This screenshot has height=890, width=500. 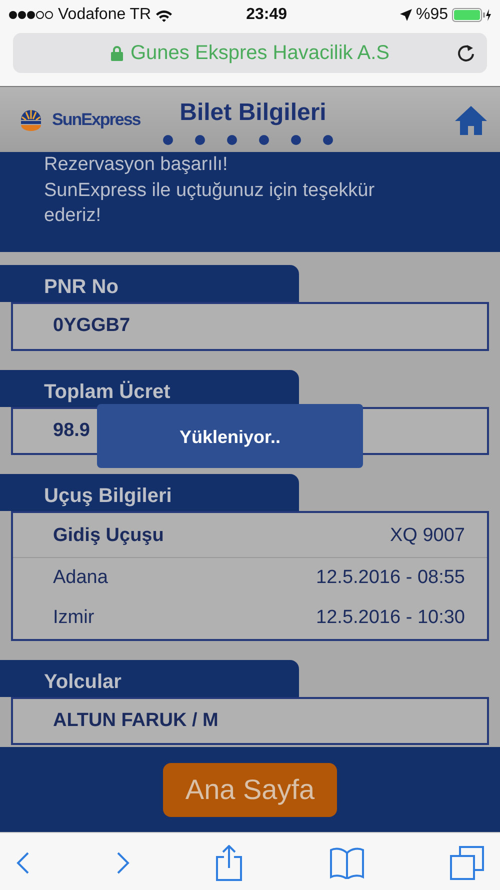 I want to click on section-header: Yolcular, so click(x=149, y=678).